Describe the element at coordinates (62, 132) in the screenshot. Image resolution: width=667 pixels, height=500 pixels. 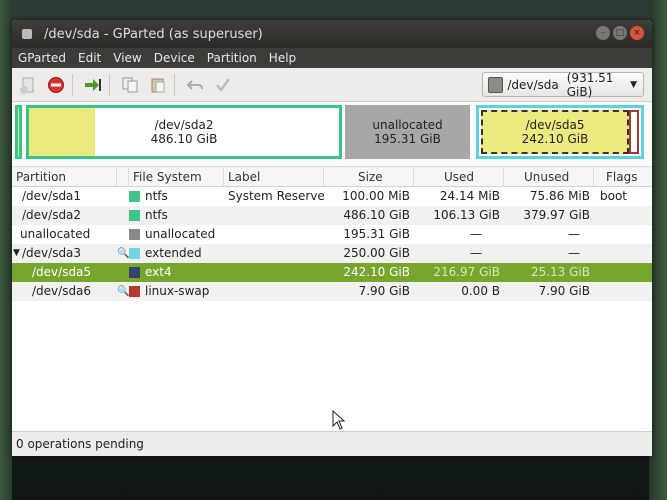
I see `graph-used-fill` at that location.